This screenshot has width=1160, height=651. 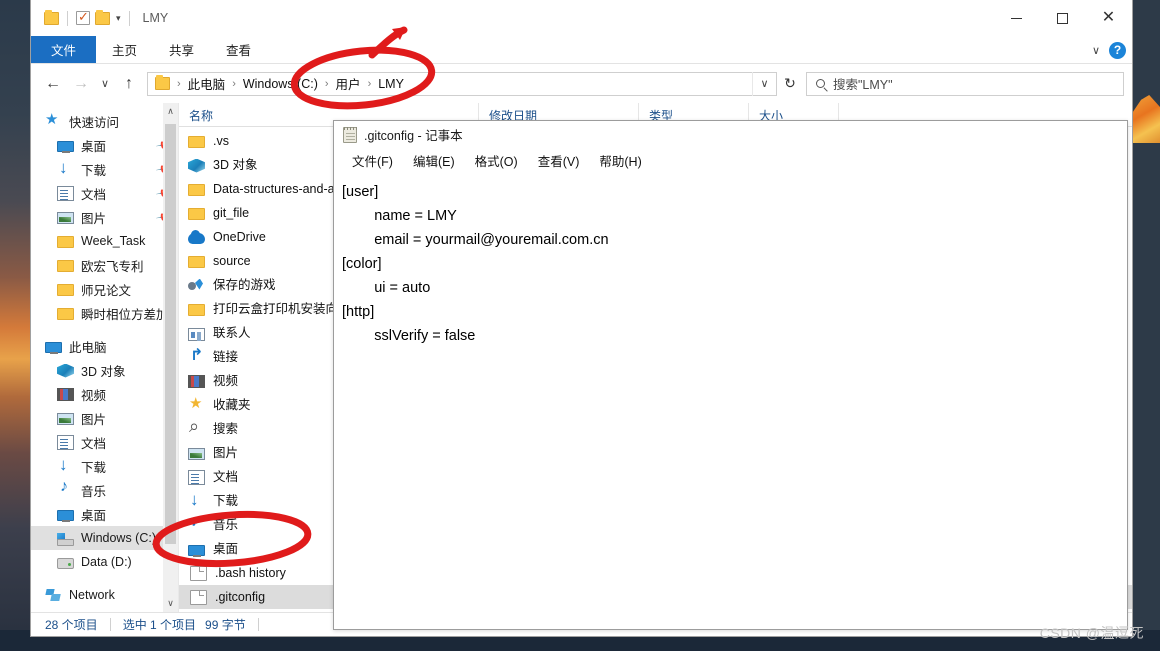 What do you see at coordinates (274, 188) in the screenshot?
I see `file-name: Data-structures-and-a` at bounding box center [274, 188].